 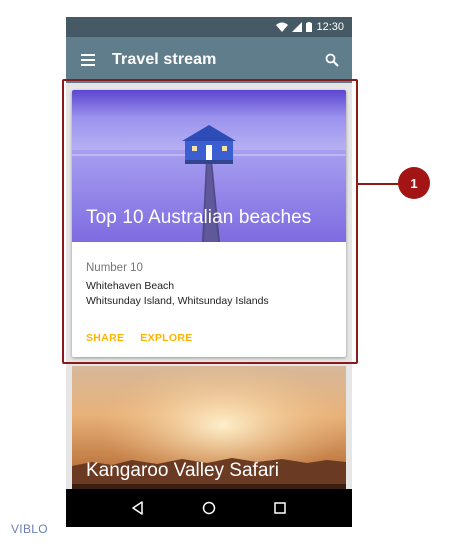 I want to click on menu-icon, so click(x=88, y=60).